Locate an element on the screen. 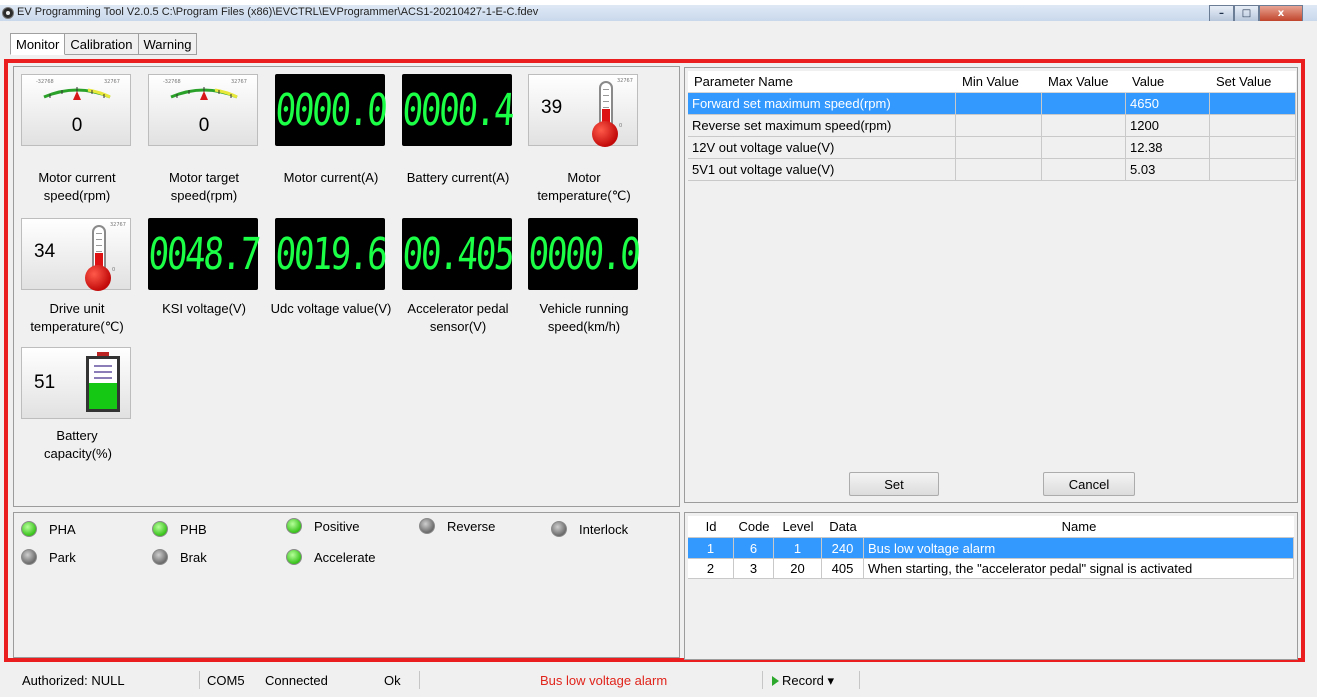  authorized-status: Authorized: NULL is located at coordinates (73, 680).